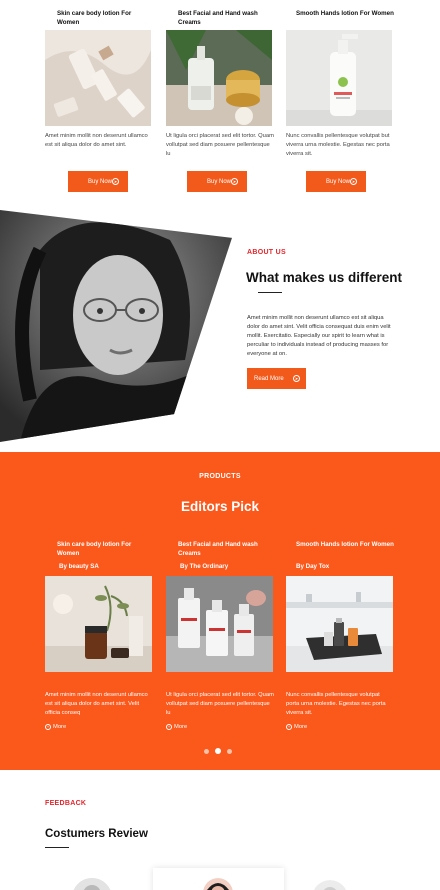 This screenshot has height=890, width=440. I want to click on about-heading: What makes us different, so click(324, 277).